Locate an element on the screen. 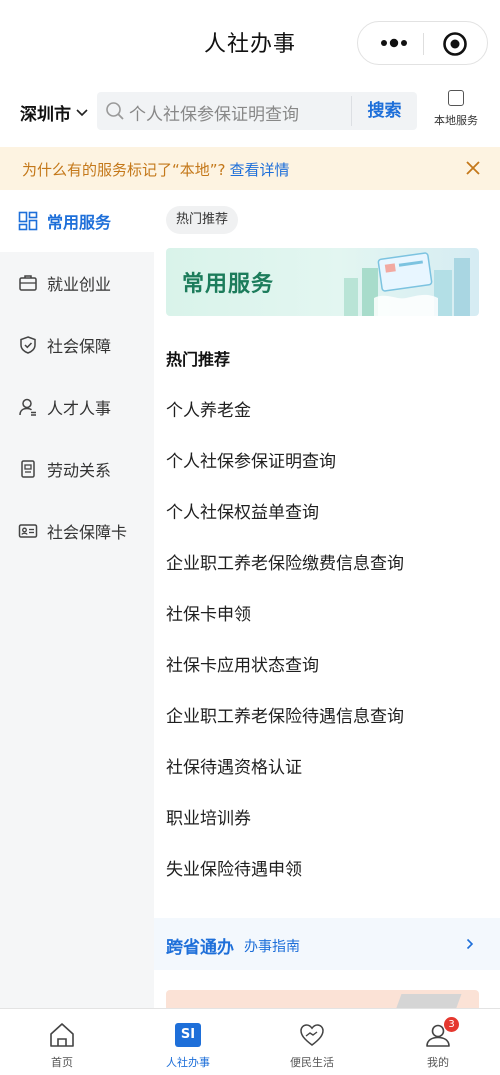  sidebar-item-social-security: 社会保障 is located at coordinates (77, 345).